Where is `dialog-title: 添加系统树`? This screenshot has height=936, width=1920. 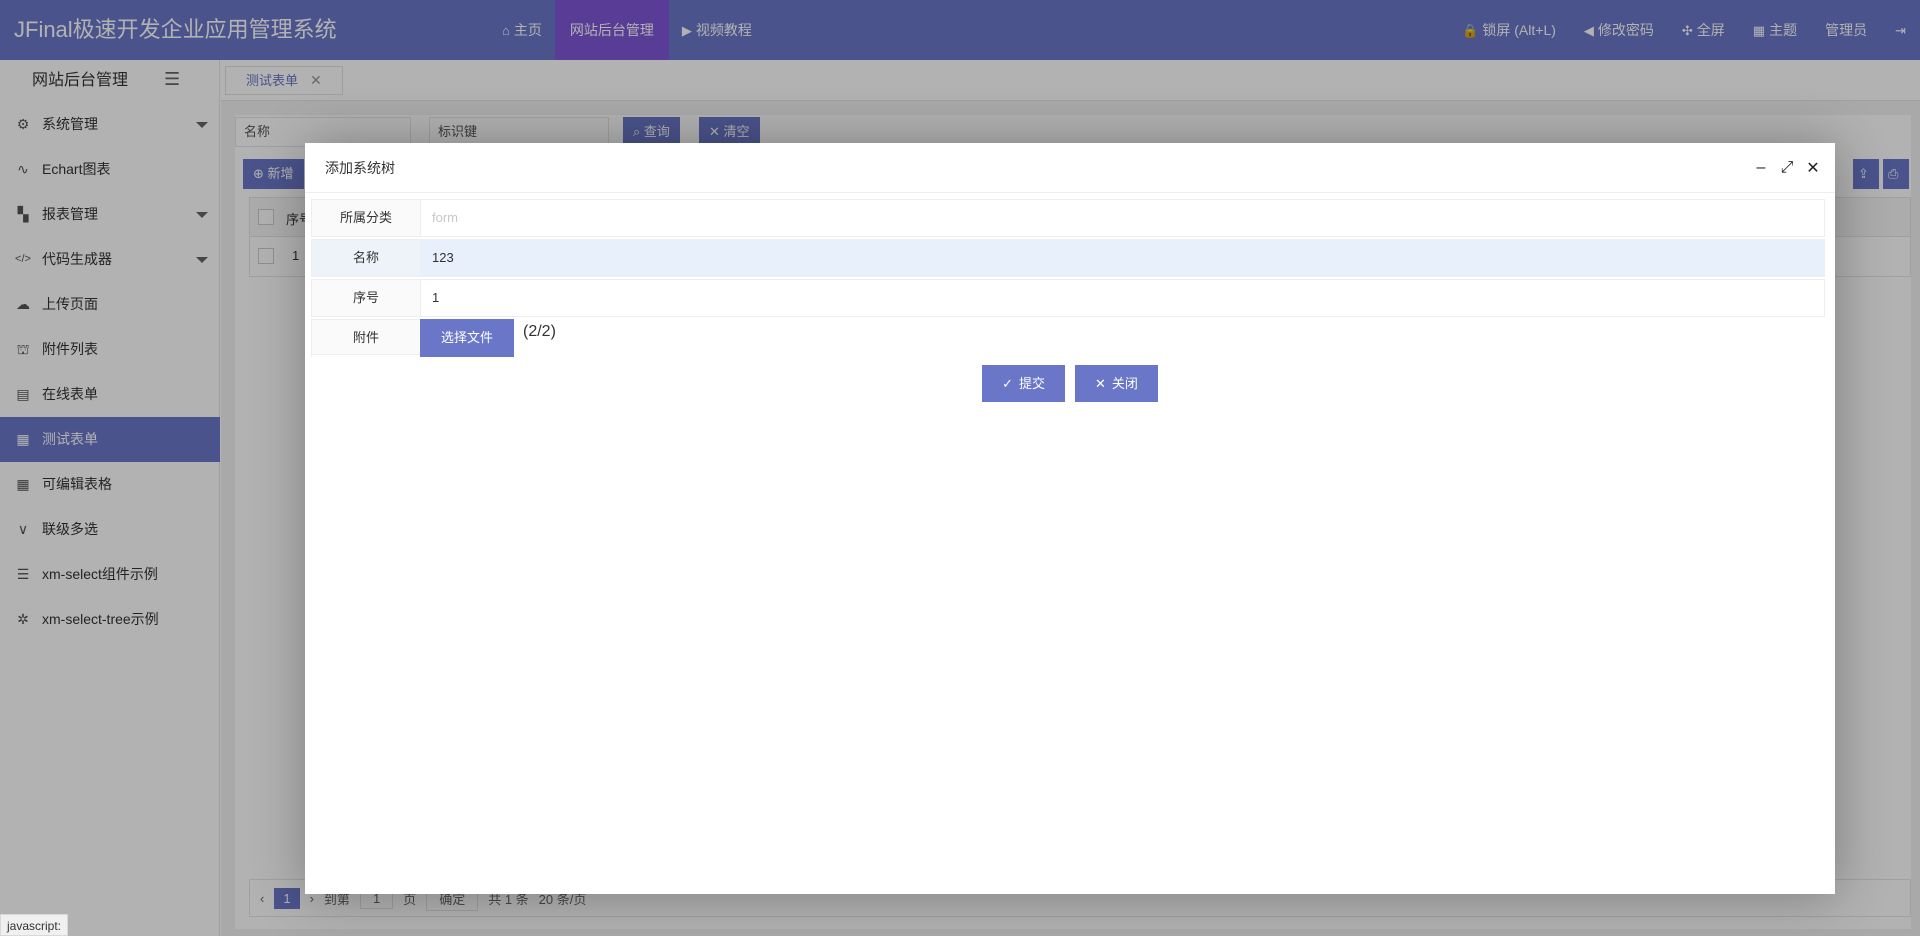
dialog-title: 添加系统树 is located at coordinates (360, 168).